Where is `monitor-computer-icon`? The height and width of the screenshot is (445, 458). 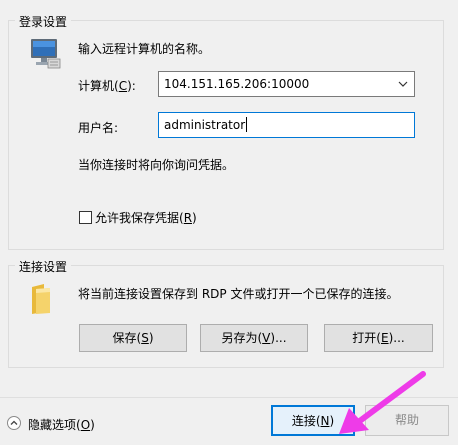 monitor-computer-icon is located at coordinates (45, 54).